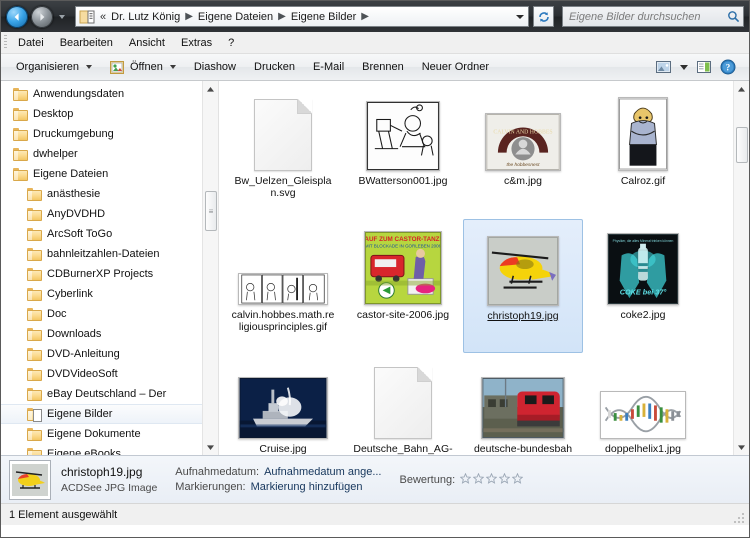 The height and width of the screenshot is (538, 750). Describe the element at coordinates (109, 394) in the screenshot. I see `sidebar-item-ebay-deutschland-der: eBay Deutschland – Der` at that location.